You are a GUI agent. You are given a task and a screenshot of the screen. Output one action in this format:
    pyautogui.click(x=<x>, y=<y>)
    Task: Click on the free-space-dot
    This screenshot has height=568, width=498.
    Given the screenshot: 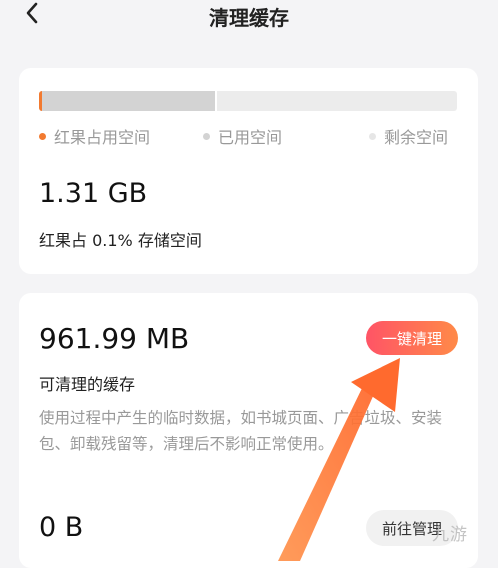 What is the action you would take?
    pyautogui.click(x=372, y=136)
    